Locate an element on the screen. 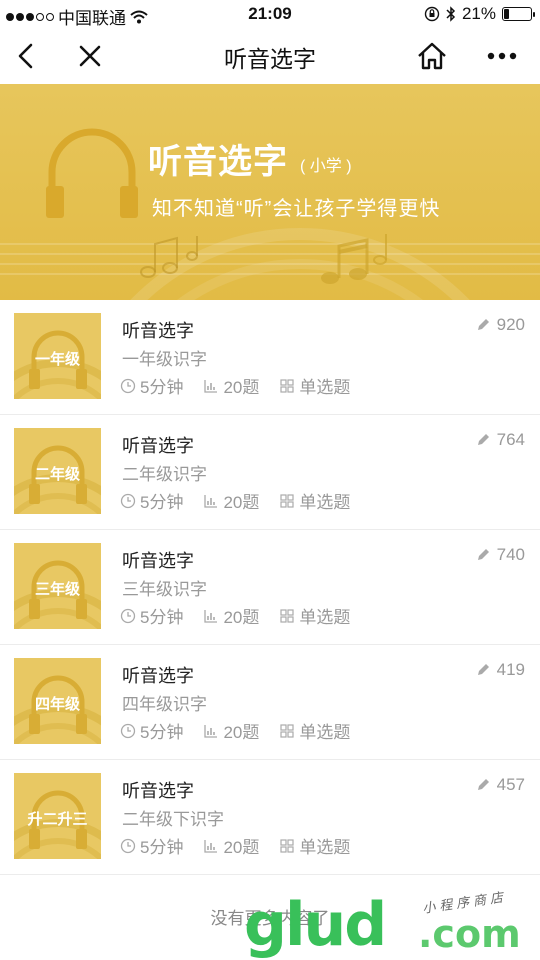 The height and width of the screenshot is (960, 540). battery-icon is located at coordinates (518, 14).